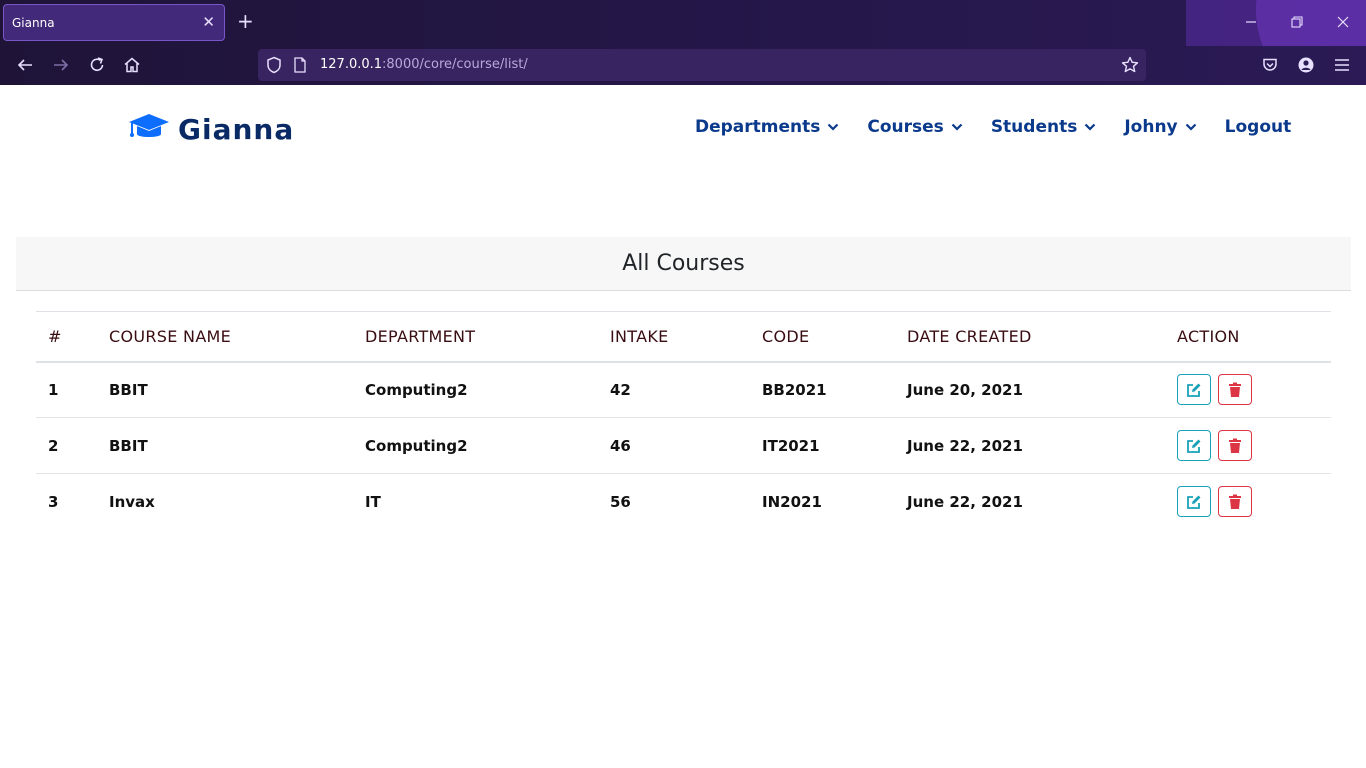 This screenshot has width=1366, height=768. I want to click on page-icon, so click(300, 65).